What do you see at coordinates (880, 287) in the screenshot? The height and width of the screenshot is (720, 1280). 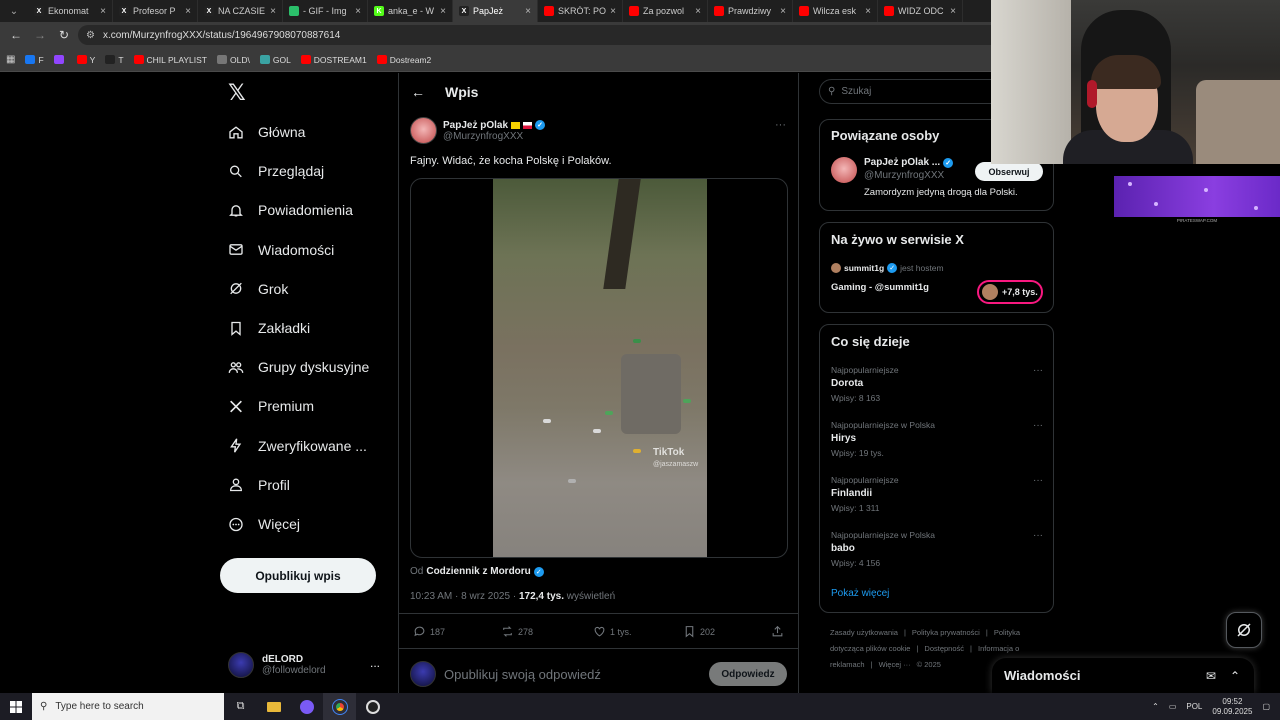 I see `live-space-title: Gaming - @summit1g` at bounding box center [880, 287].